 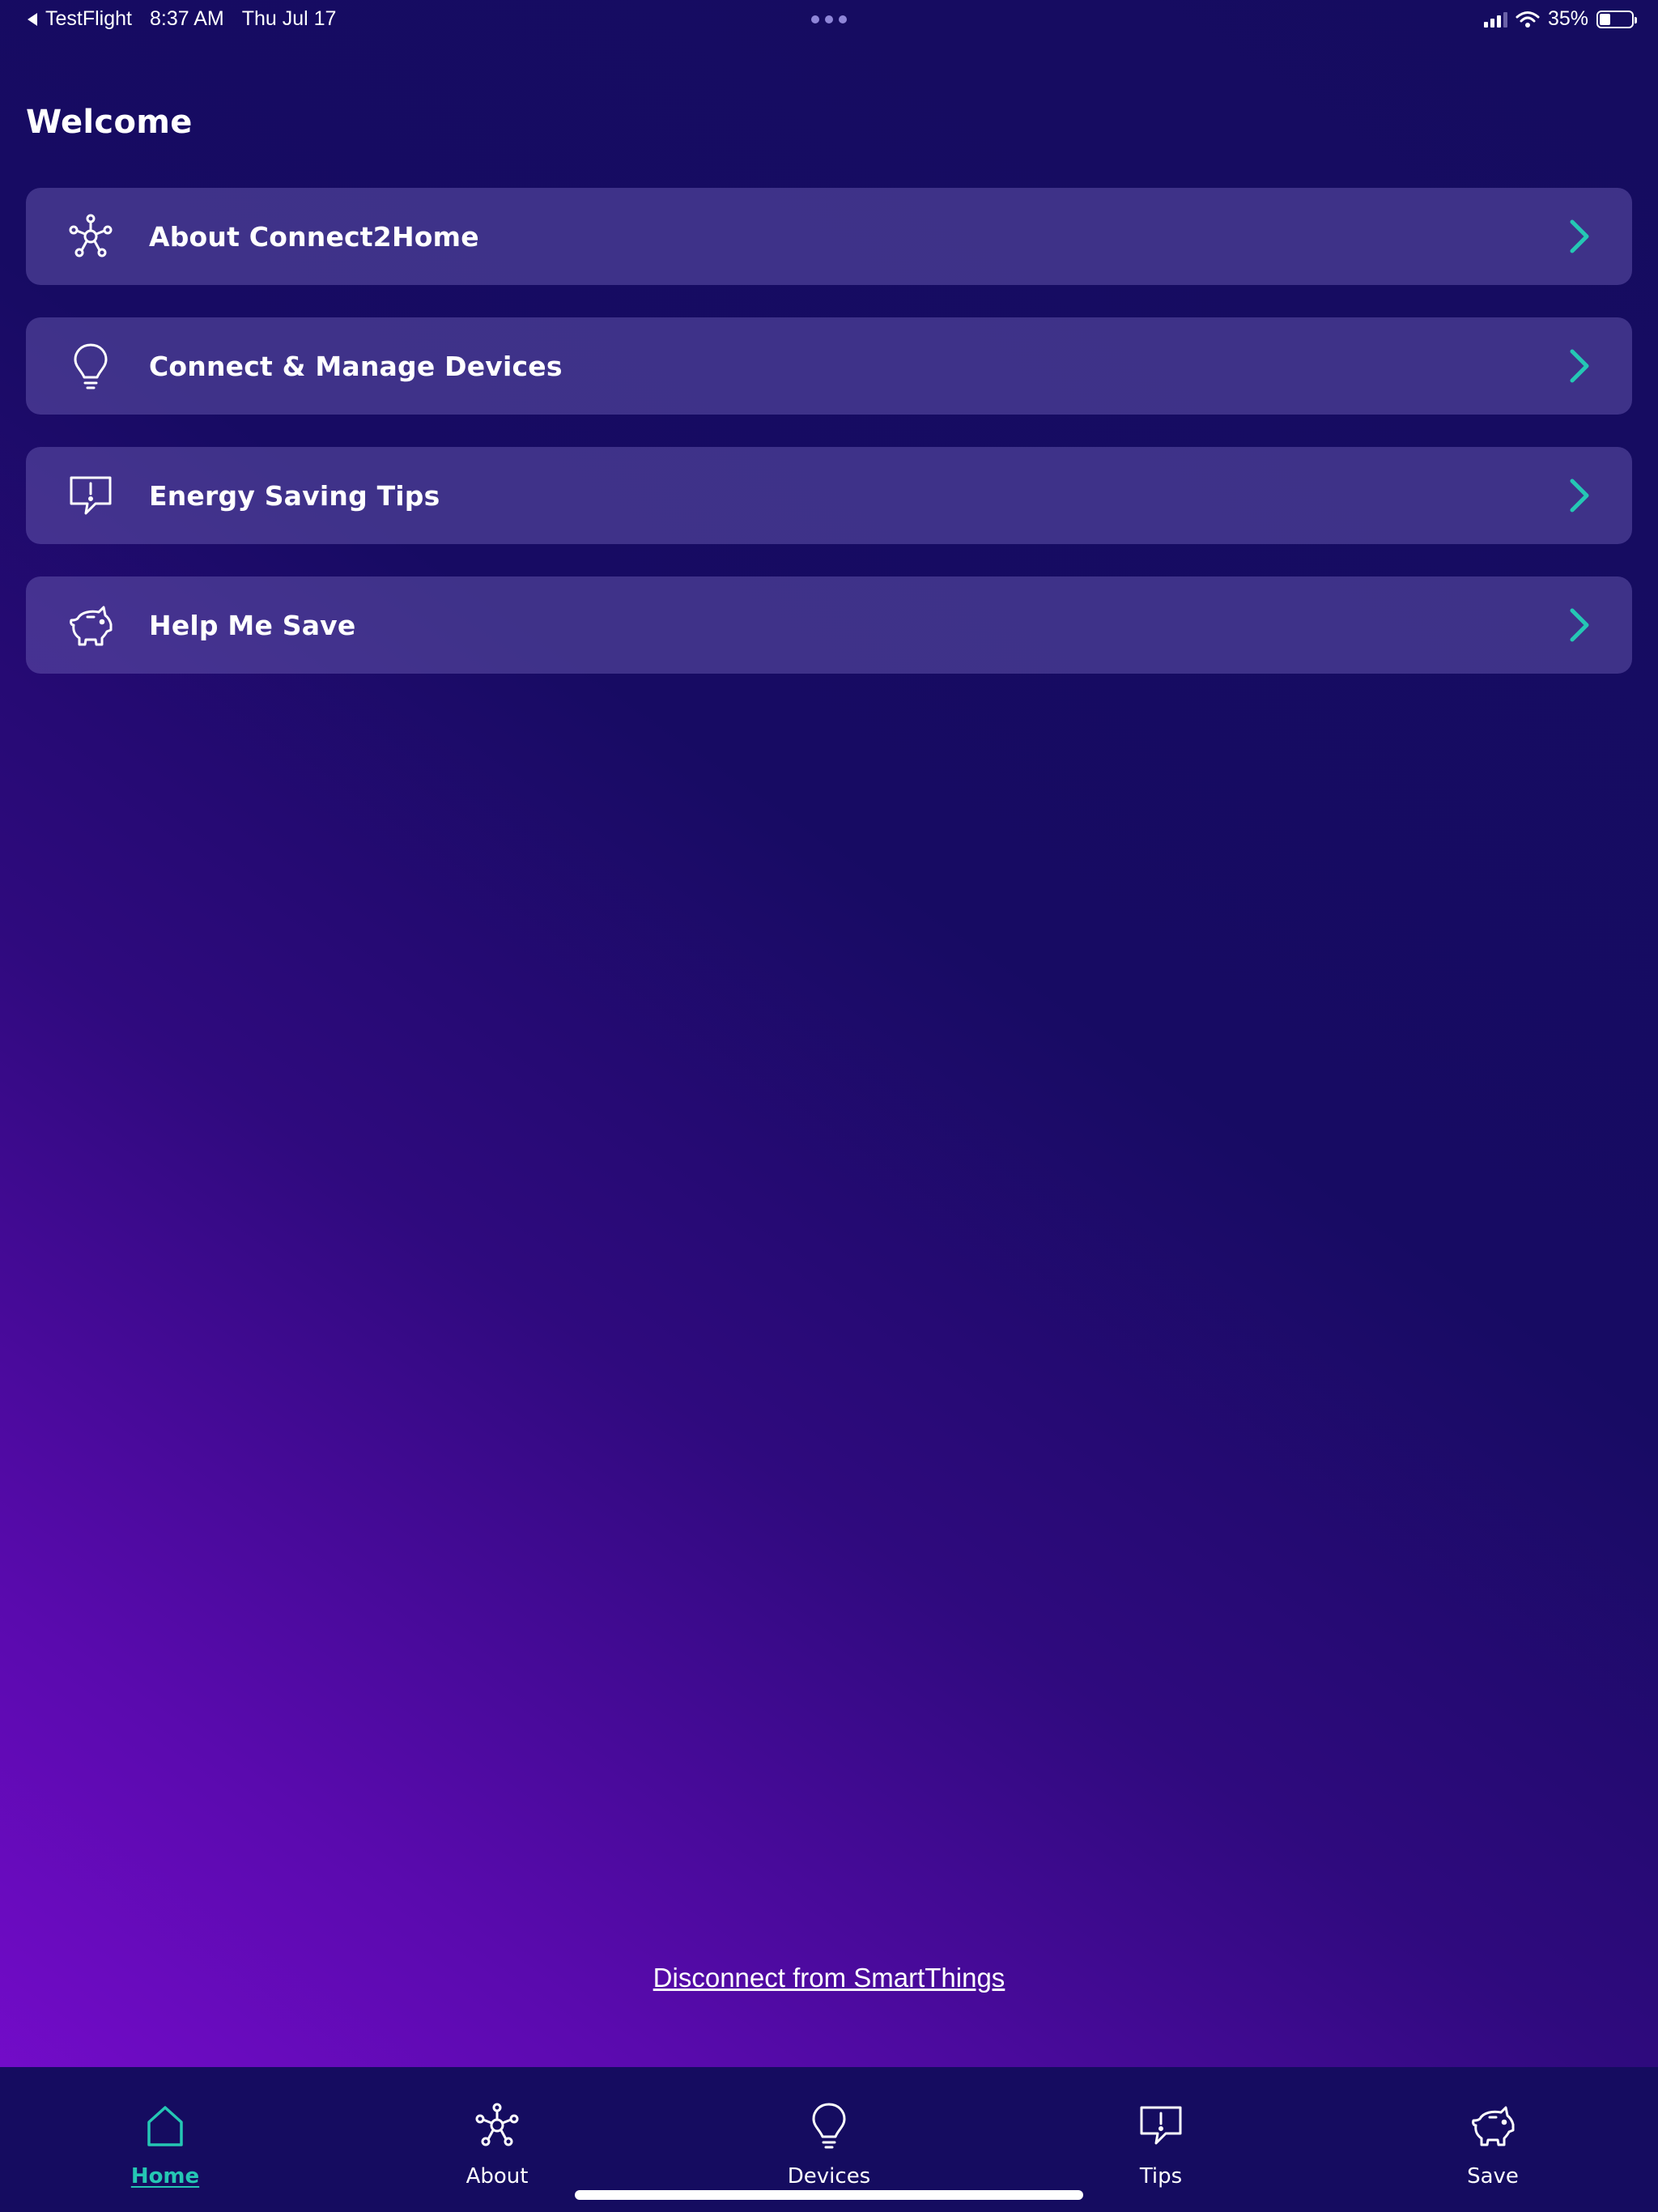 What do you see at coordinates (1493, 2177) in the screenshot?
I see `tab-label: Save` at bounding box center [1493, 2177].